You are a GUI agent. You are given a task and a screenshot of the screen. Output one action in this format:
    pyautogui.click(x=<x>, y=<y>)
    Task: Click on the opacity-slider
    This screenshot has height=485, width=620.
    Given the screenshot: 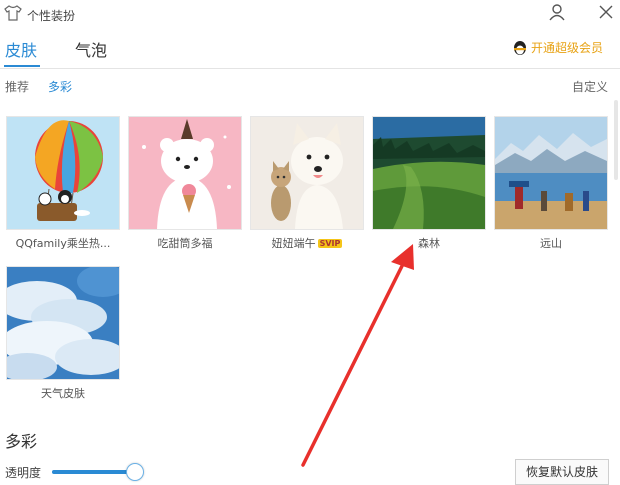 What is the action you would take?
    pyautogui.click(x=98, y=472)
    